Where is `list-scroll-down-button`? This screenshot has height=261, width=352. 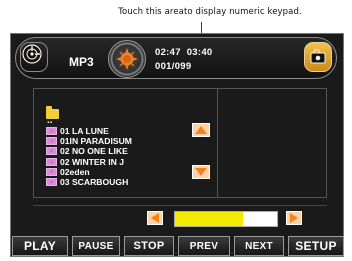 list-scroll-down-button is located at coordinates (201, 172).